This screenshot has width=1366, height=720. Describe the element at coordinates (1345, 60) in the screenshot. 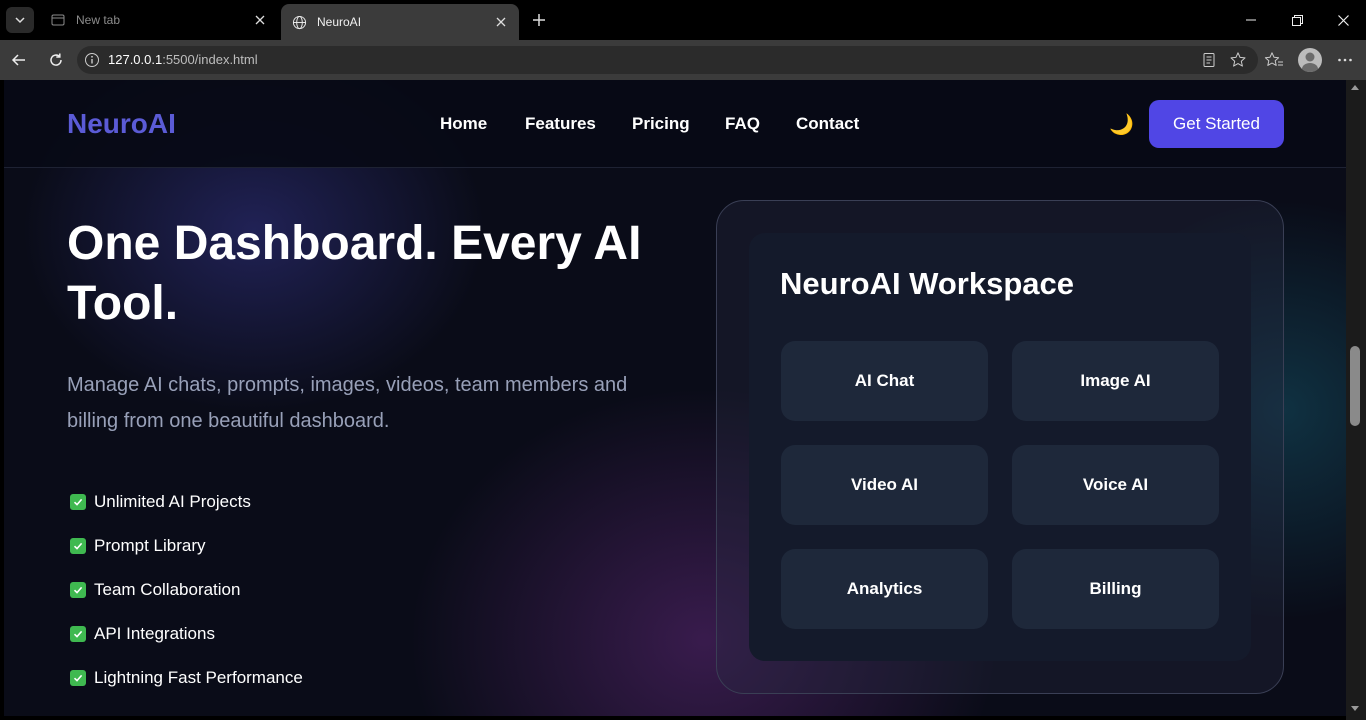

I see `more-options-icon` at that location.